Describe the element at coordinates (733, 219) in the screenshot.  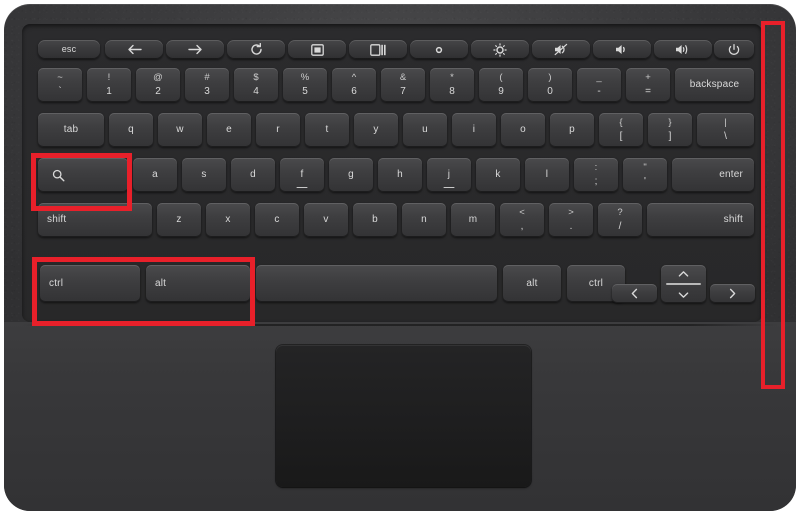
I see `key-shift-right-label: shift` at that location.